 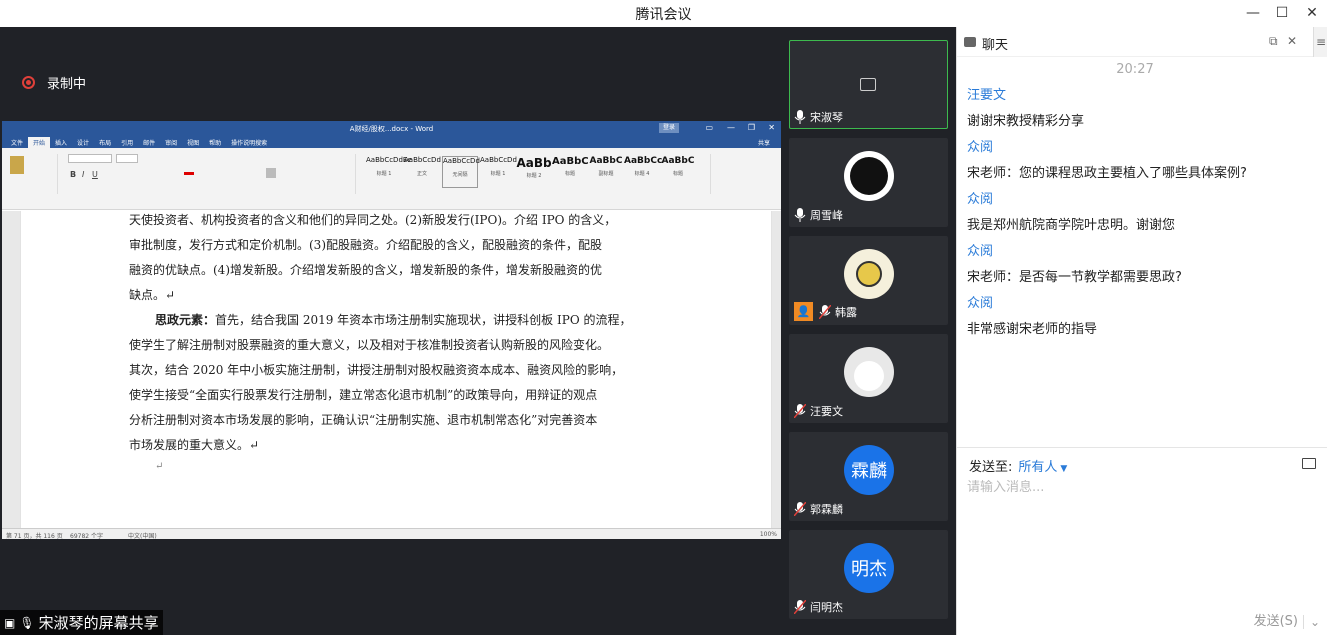 I want to click on ideology-text: 首先，结合我国 2019 年资本市场注册制实施现状，讲授科创板 IPO 的流程，, so click(x=423, y=320).